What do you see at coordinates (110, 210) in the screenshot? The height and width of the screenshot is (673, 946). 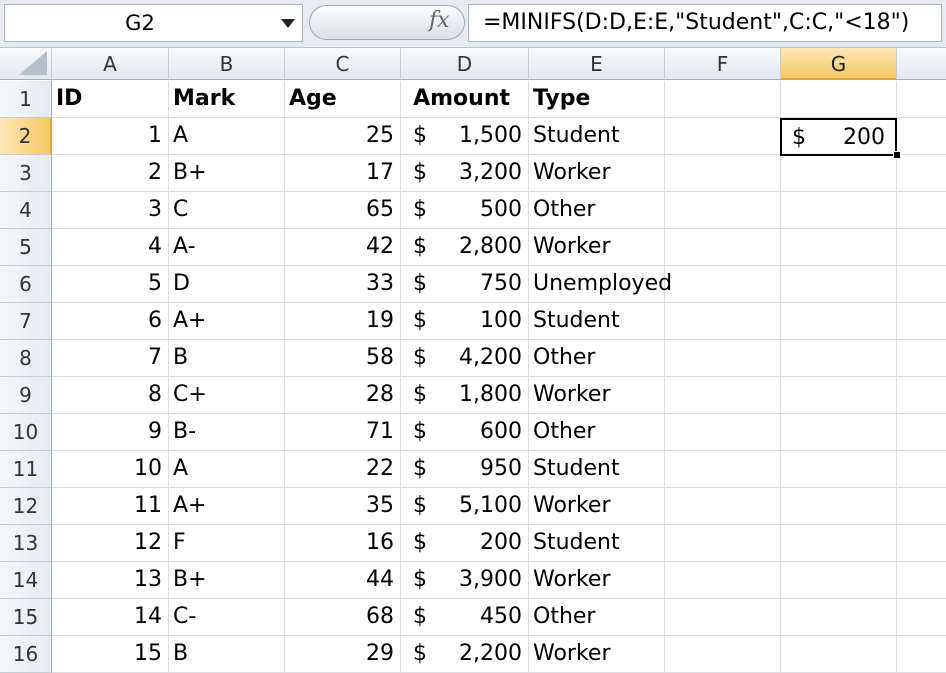 I see `grid-cell: 3` at bounding box center [110, 210].